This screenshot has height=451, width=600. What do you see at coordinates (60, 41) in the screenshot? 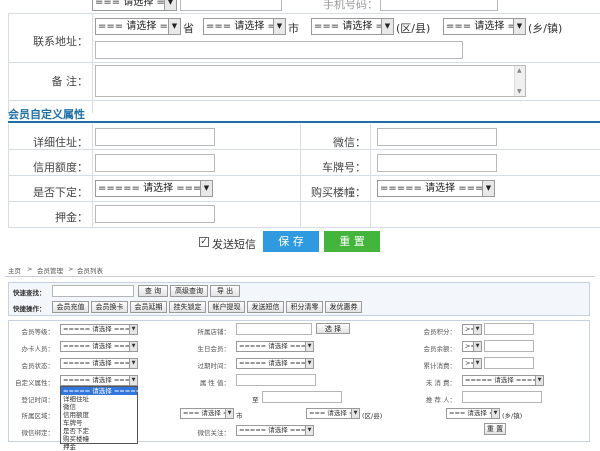
I see `address-label: 联系地址：` at bounding box center [60, 41].